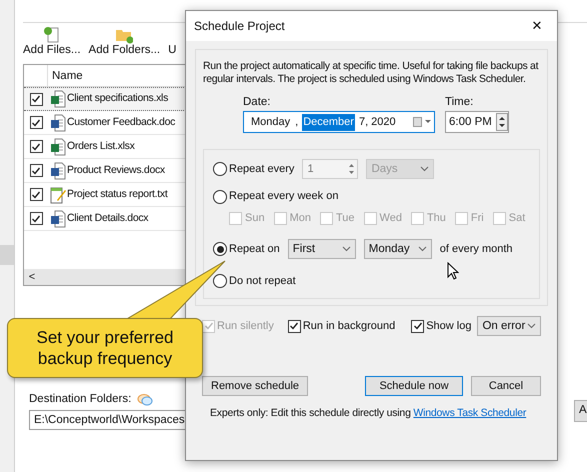 This screenshot has width=587, height=472. I want to click on footer-text: Experts only: Edit this schedule directly using Windows Task Scheduler, so click(368, 414).